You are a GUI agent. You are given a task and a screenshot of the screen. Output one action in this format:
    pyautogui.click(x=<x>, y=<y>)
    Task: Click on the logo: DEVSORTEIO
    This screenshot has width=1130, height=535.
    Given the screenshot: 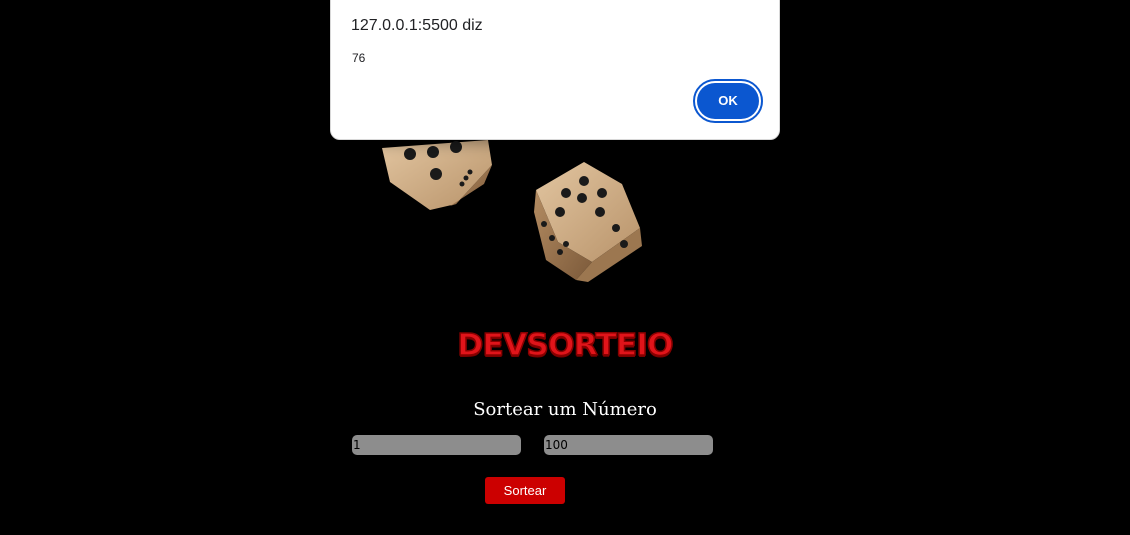 What is the action you would take?
    pyautogui.click(x=565, y=346)
    